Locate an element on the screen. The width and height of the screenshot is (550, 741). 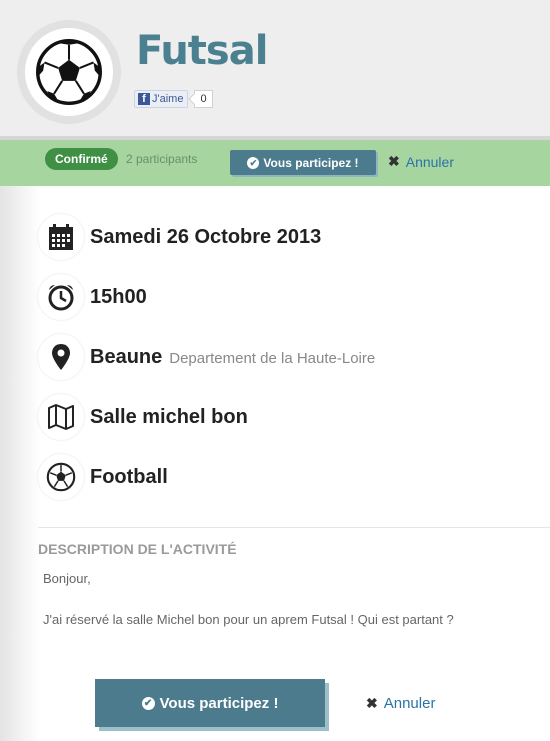
map-icon is located at coordinates (61, 417).